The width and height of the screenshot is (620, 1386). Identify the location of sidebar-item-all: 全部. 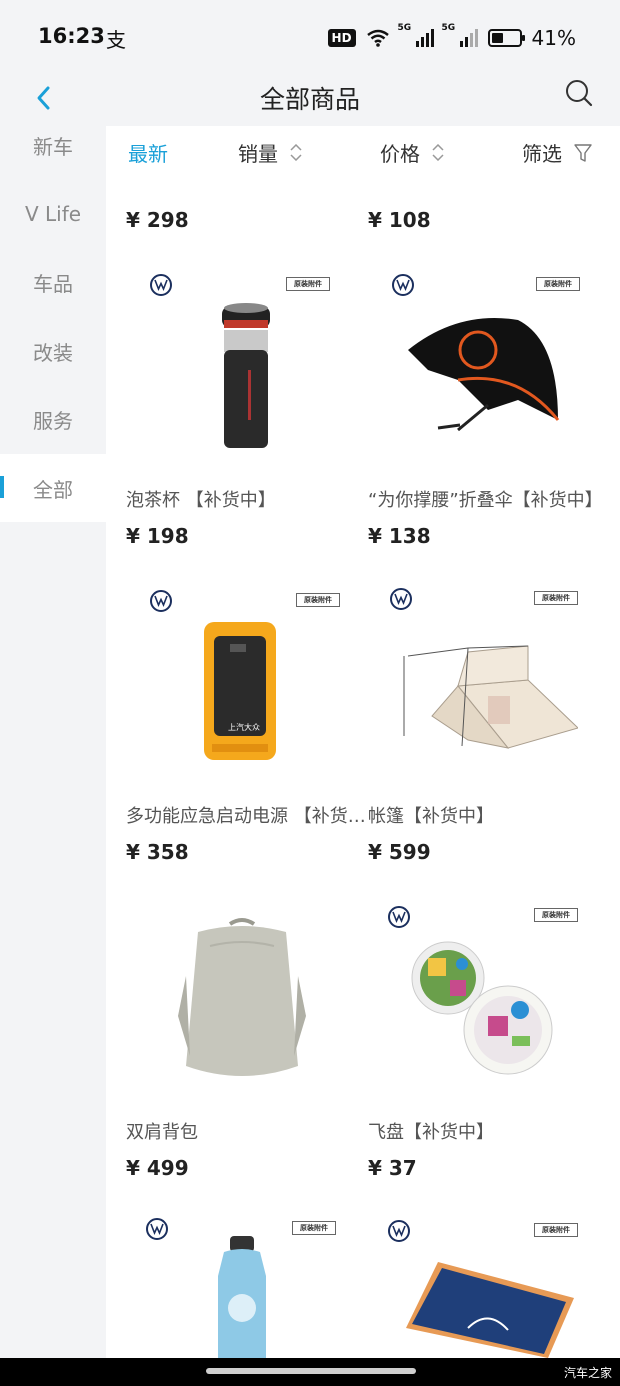
(53, 488).